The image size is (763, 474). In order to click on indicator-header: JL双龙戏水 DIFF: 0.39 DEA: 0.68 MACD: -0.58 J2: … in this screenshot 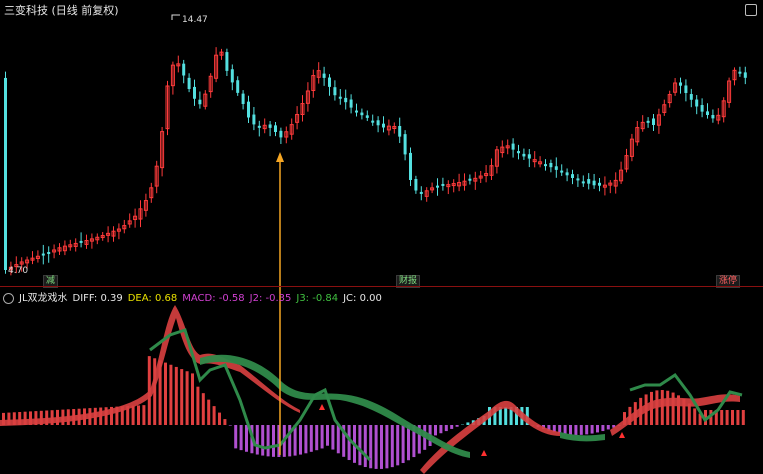, I will do `click(195, 296)`.